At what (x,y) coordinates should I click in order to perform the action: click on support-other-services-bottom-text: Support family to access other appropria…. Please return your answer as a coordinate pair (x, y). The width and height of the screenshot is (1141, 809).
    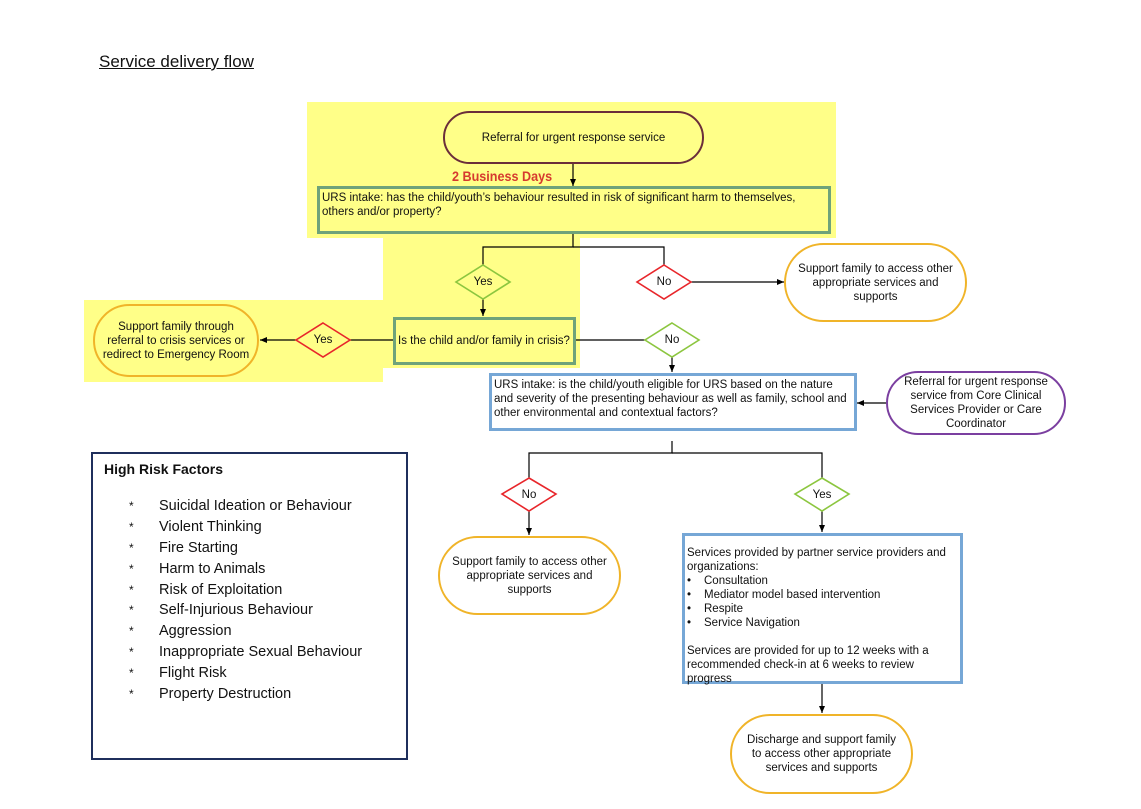
    Looking at the image, I should click on (529, 575).